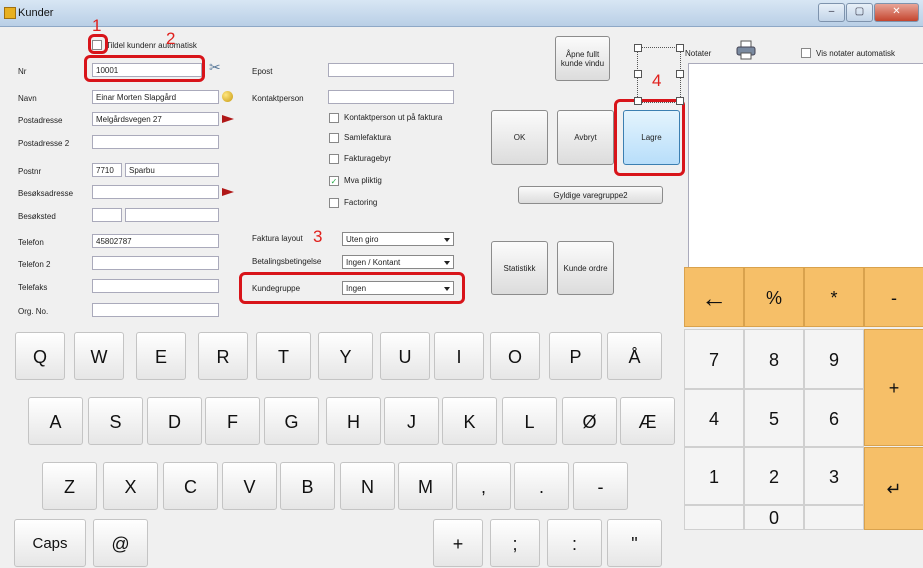 The width and height of the screenshot is (923, 568). Describe the element at coordinates (120, 543) in the screenshot. I see `key-at: @` at that location.